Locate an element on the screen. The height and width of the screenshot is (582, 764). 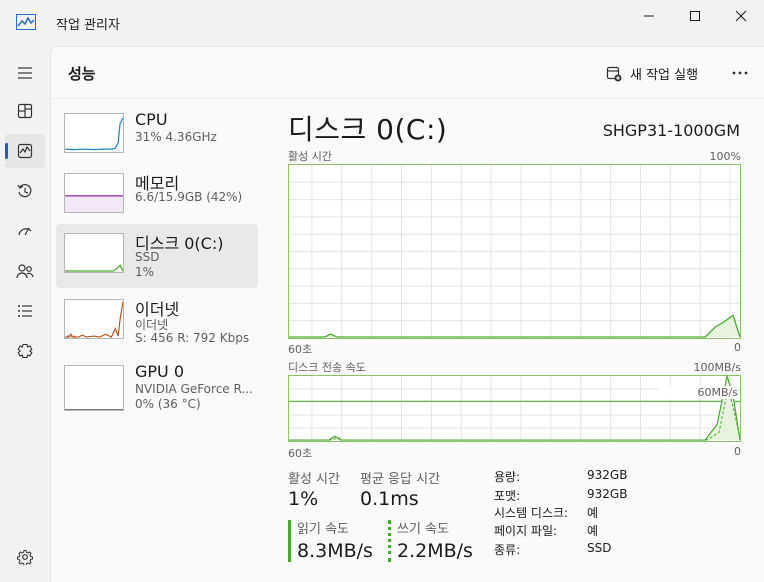
nav-performance is located at coordinates (25, 151).